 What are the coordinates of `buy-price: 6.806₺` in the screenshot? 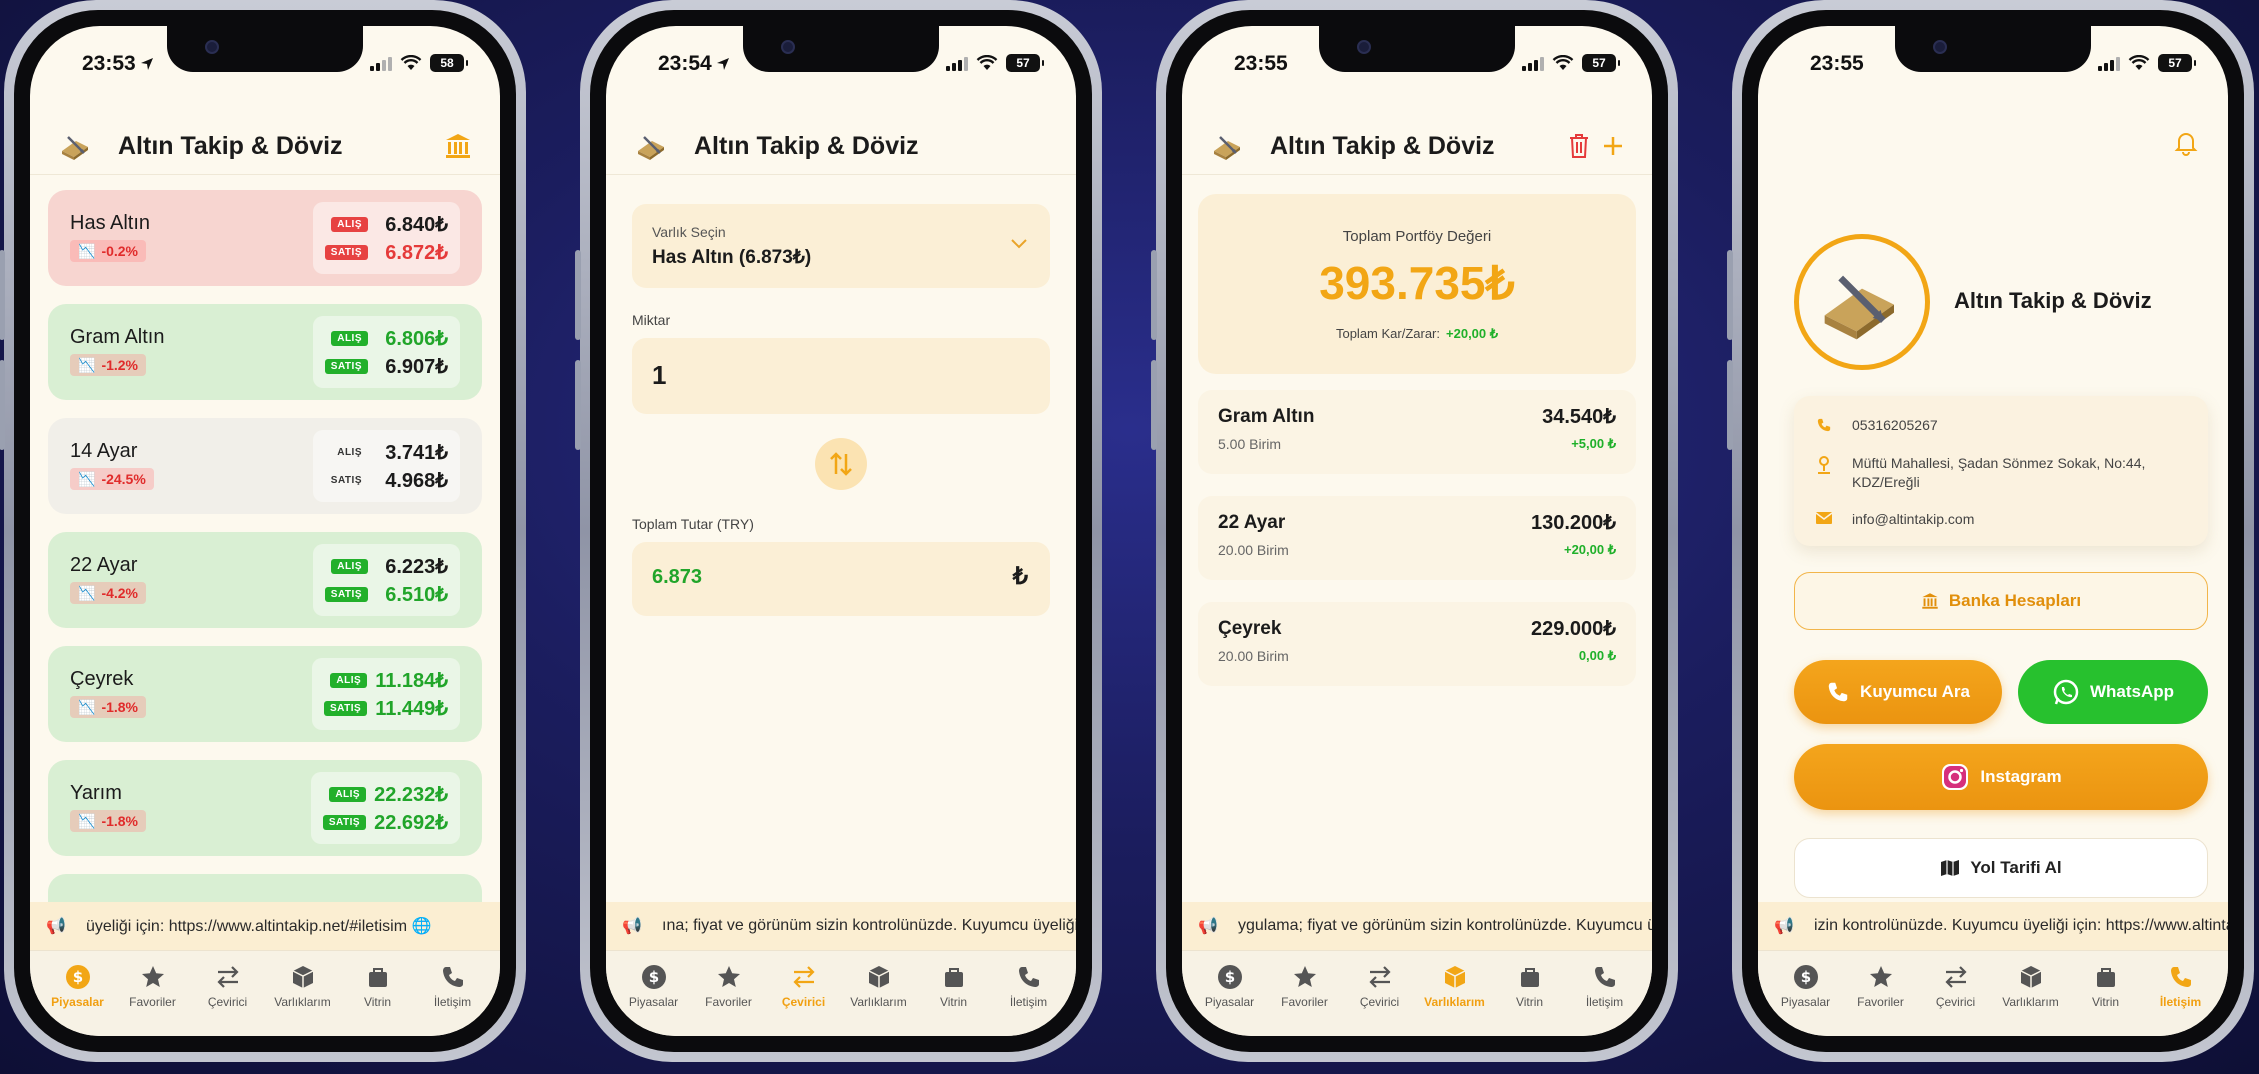 It's located at (416, 338).